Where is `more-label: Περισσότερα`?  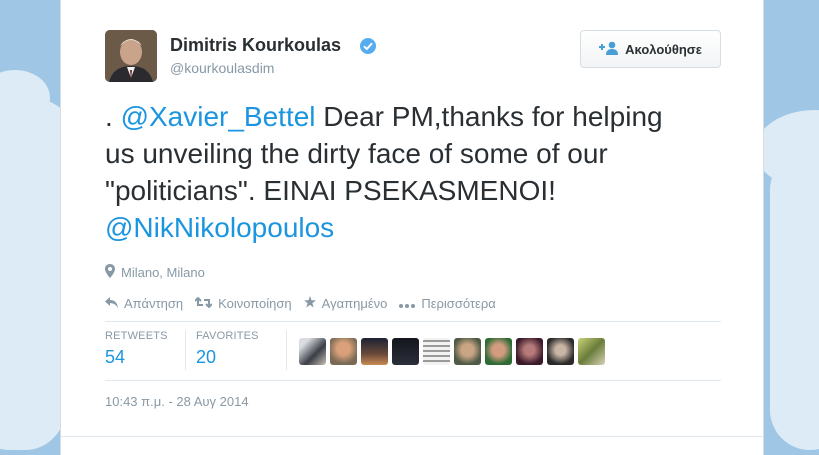
more-label: Περισσότερα is located at coordinates (458, 303).